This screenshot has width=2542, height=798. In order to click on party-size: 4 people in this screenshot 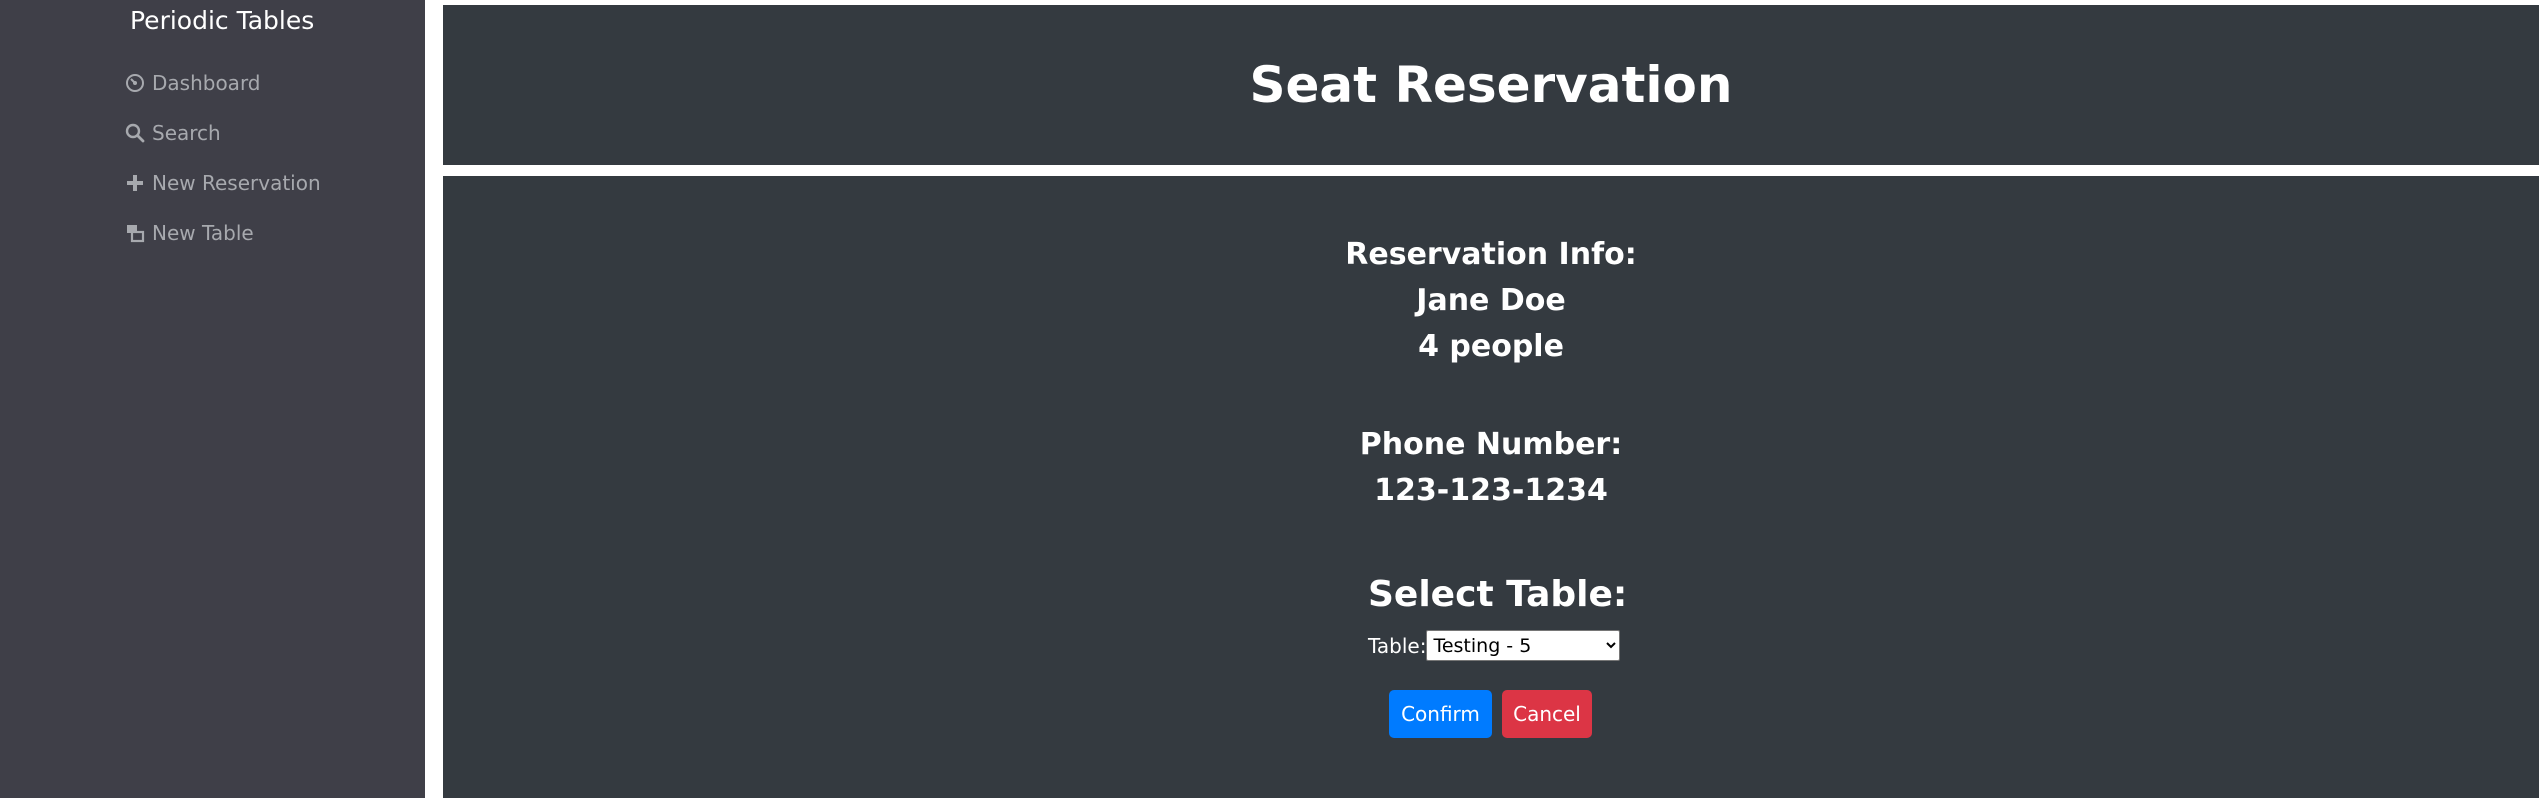, I will do `click(1491, 346)`.